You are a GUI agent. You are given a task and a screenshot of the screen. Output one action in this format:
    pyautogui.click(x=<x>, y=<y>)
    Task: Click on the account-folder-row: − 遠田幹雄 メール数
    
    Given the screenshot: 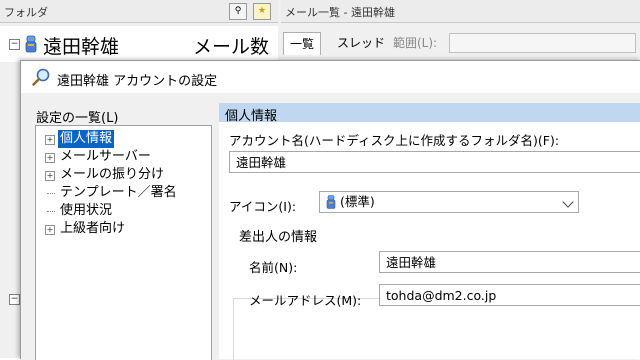 What is the action you would take?
    pyautogui.click(x=139, y=44)
    